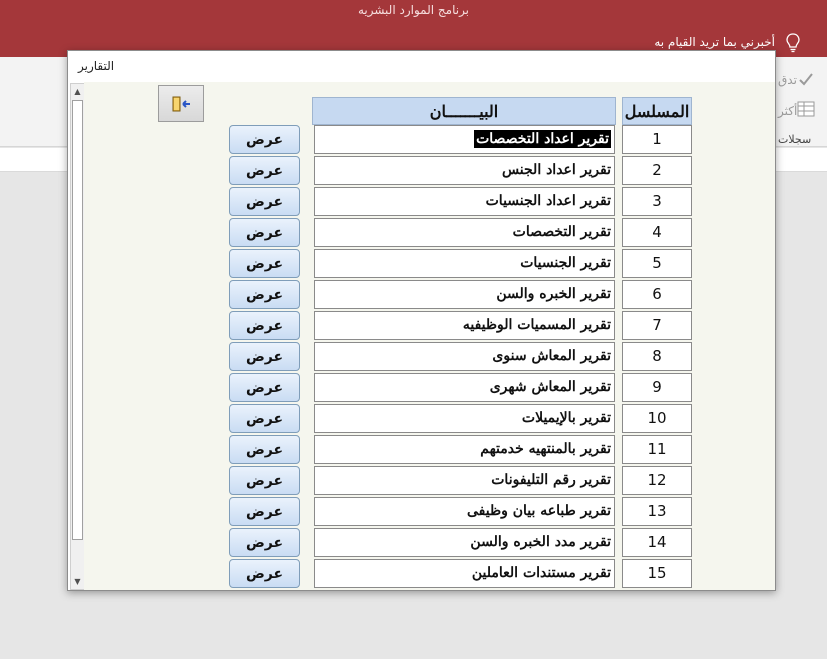  I want to click on report-description-field: تقرير المعاش شهرى, so click(464, 387).